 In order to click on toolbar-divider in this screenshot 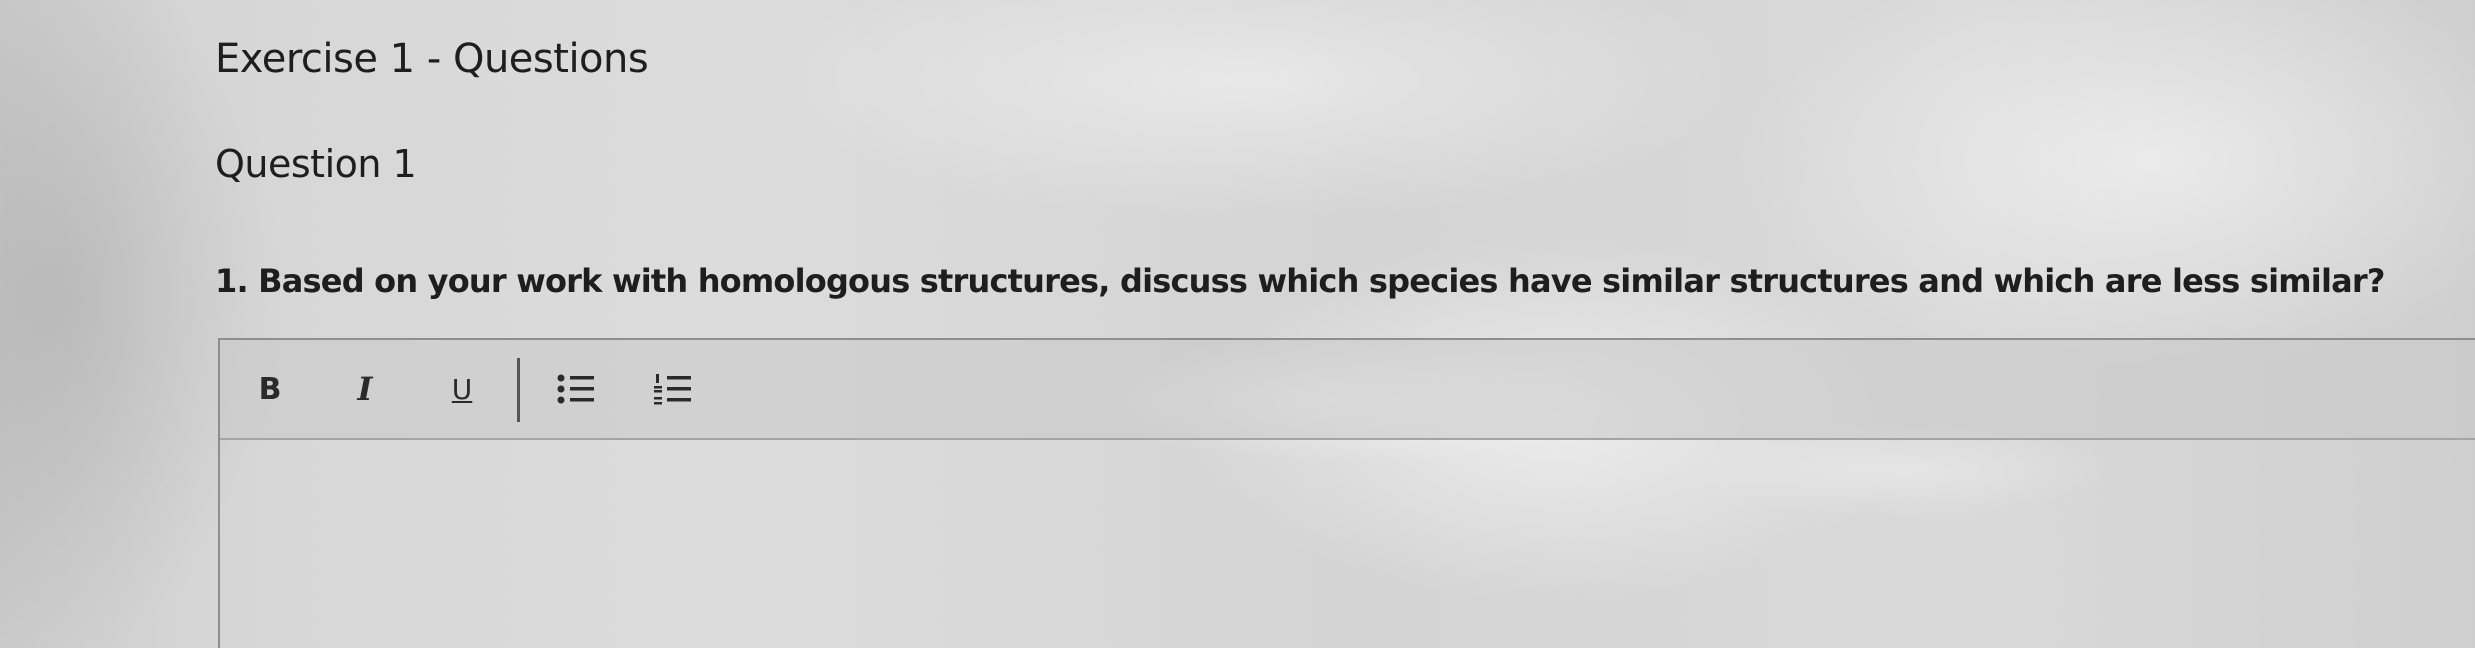, I will do `click(518, 390)`.